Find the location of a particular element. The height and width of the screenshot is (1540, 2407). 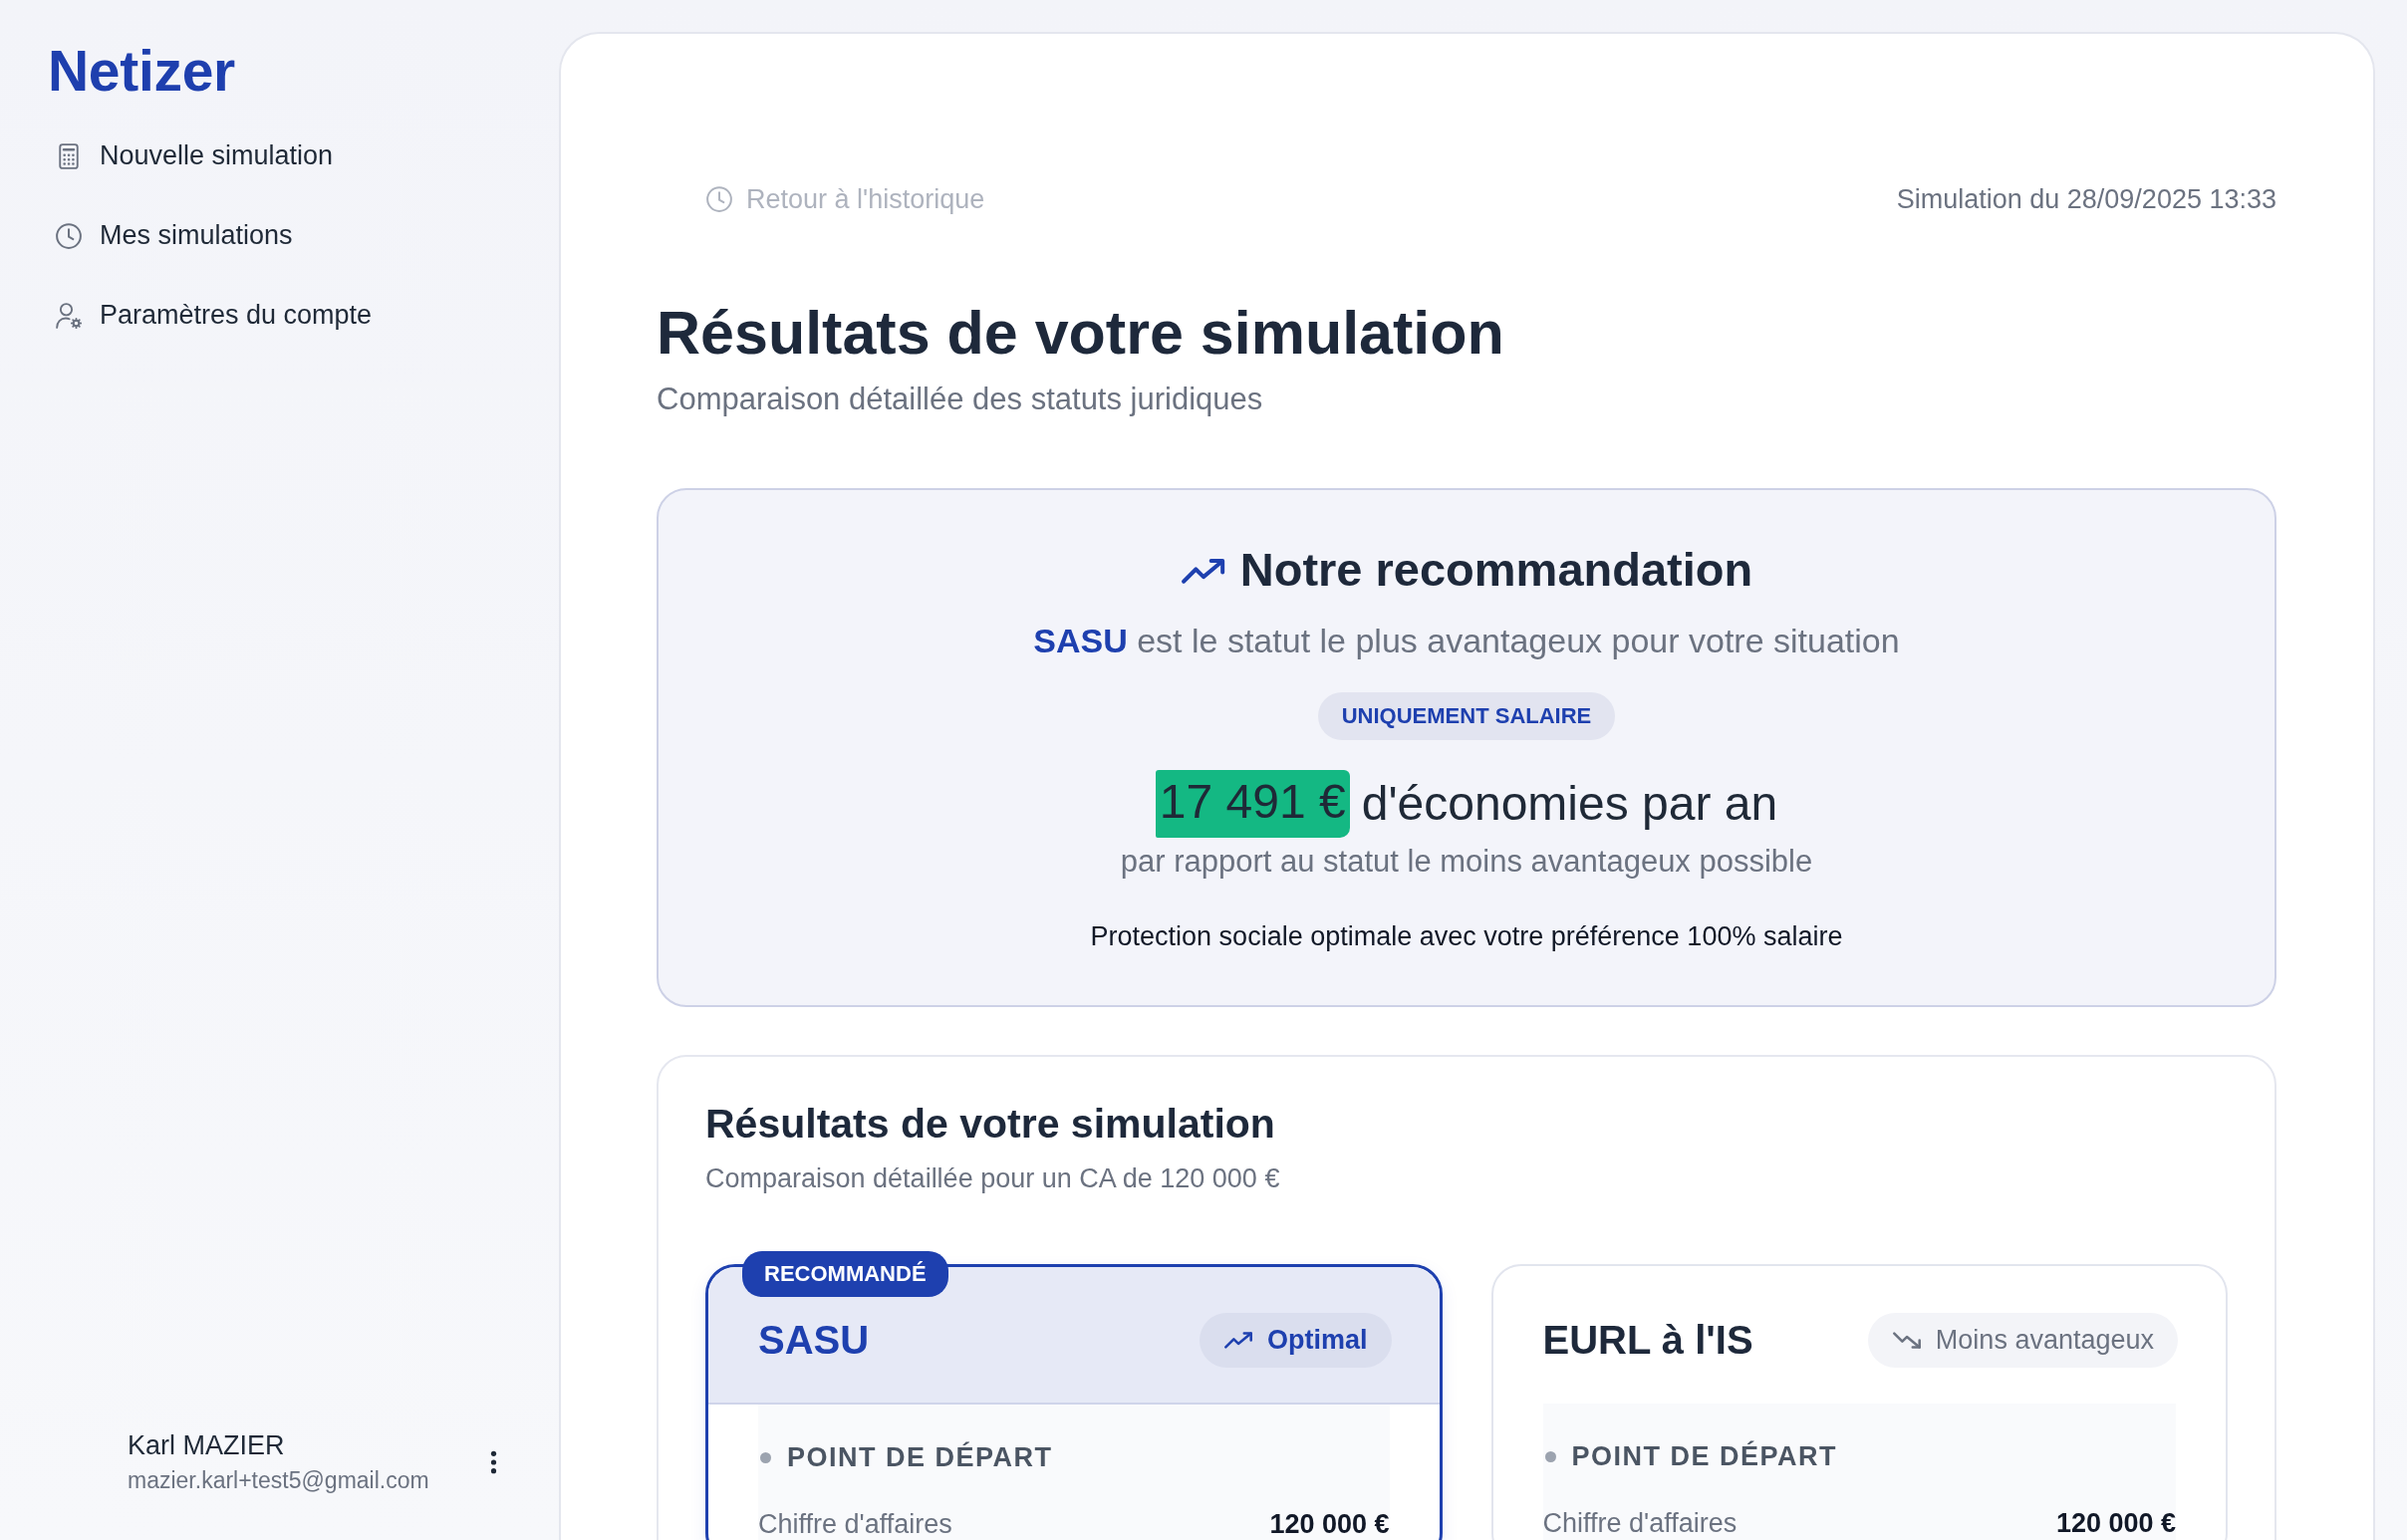

rating-label: Moins avantageux is located at coordinates (2044, 1341).